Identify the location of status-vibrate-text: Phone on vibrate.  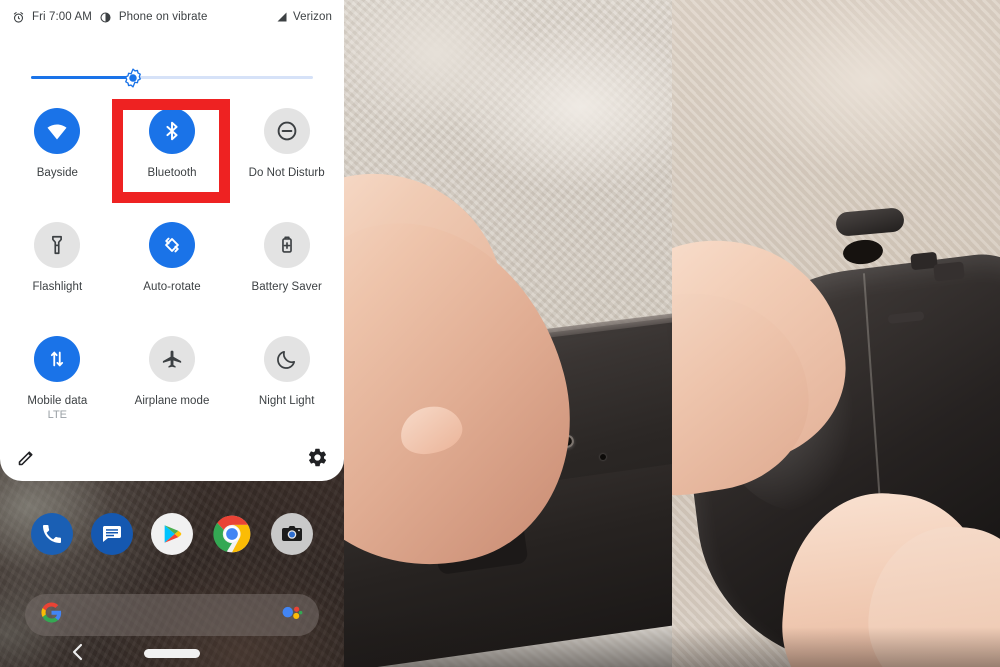
(163, 17).